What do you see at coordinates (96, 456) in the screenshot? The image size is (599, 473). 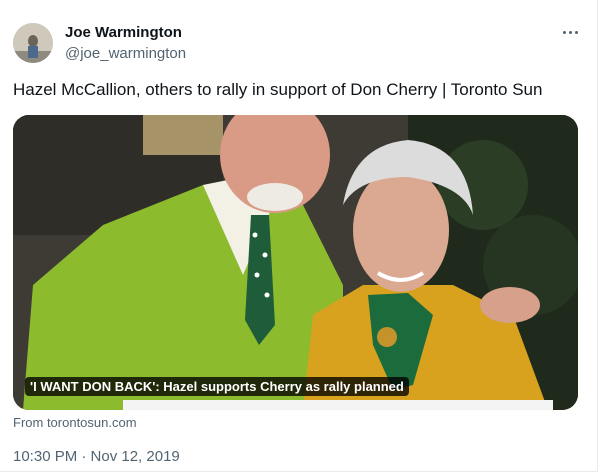 I see `tweet-timestamp: 10:30 PM · Nov 12, 2019` at bounding box center [96, 456].